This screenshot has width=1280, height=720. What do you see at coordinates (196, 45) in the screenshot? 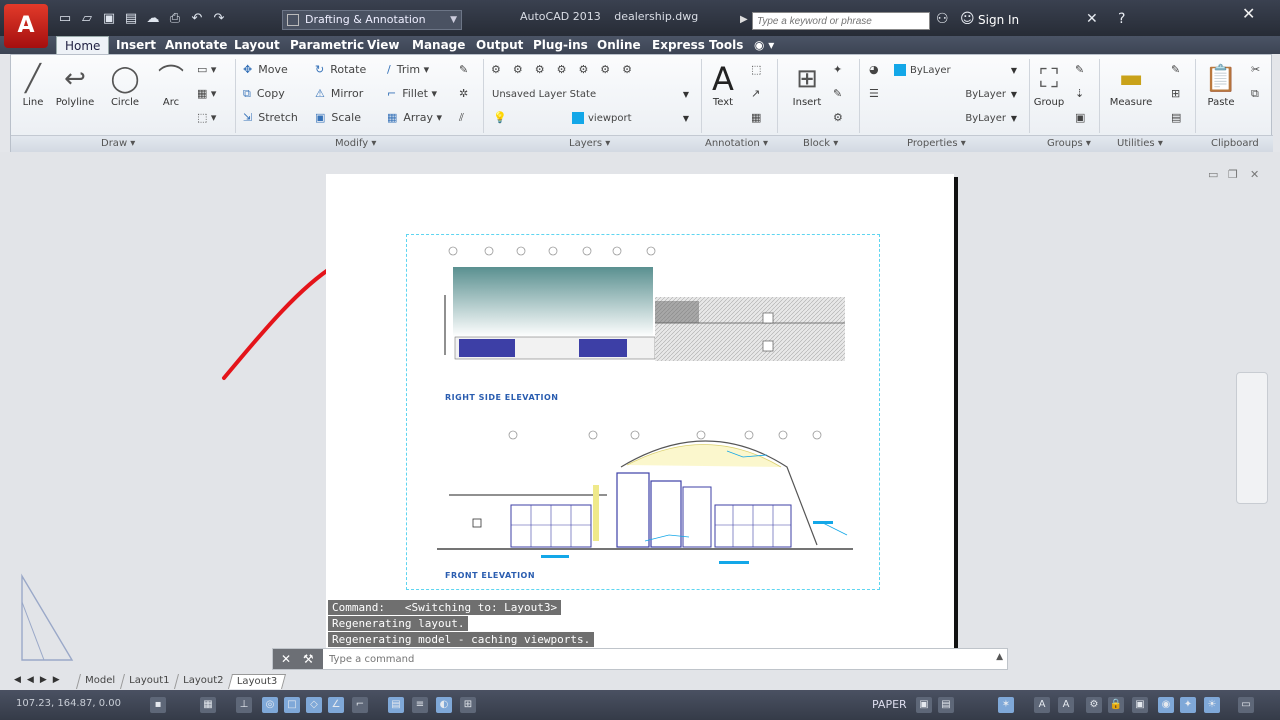
I see `tab-annotate: Annotate` at bounding box center [196, 45].